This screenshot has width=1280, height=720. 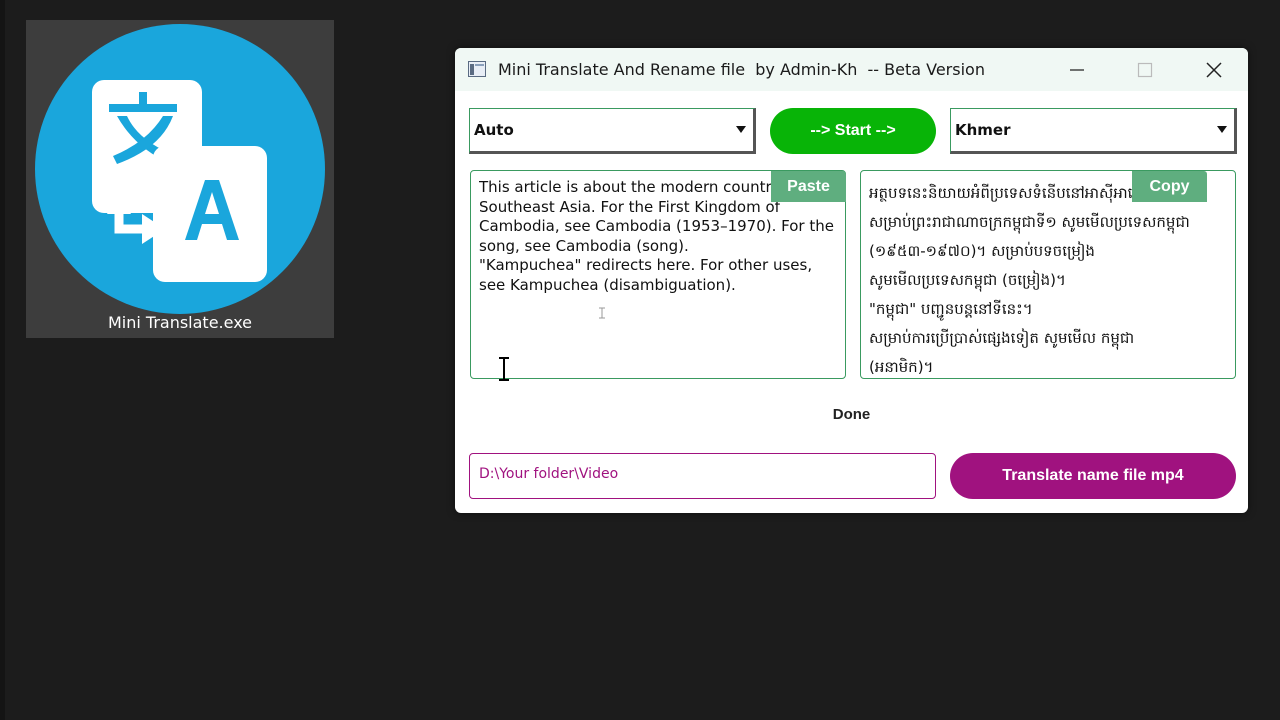 I want to click on desktop-edge, so click(x=2, y=360).